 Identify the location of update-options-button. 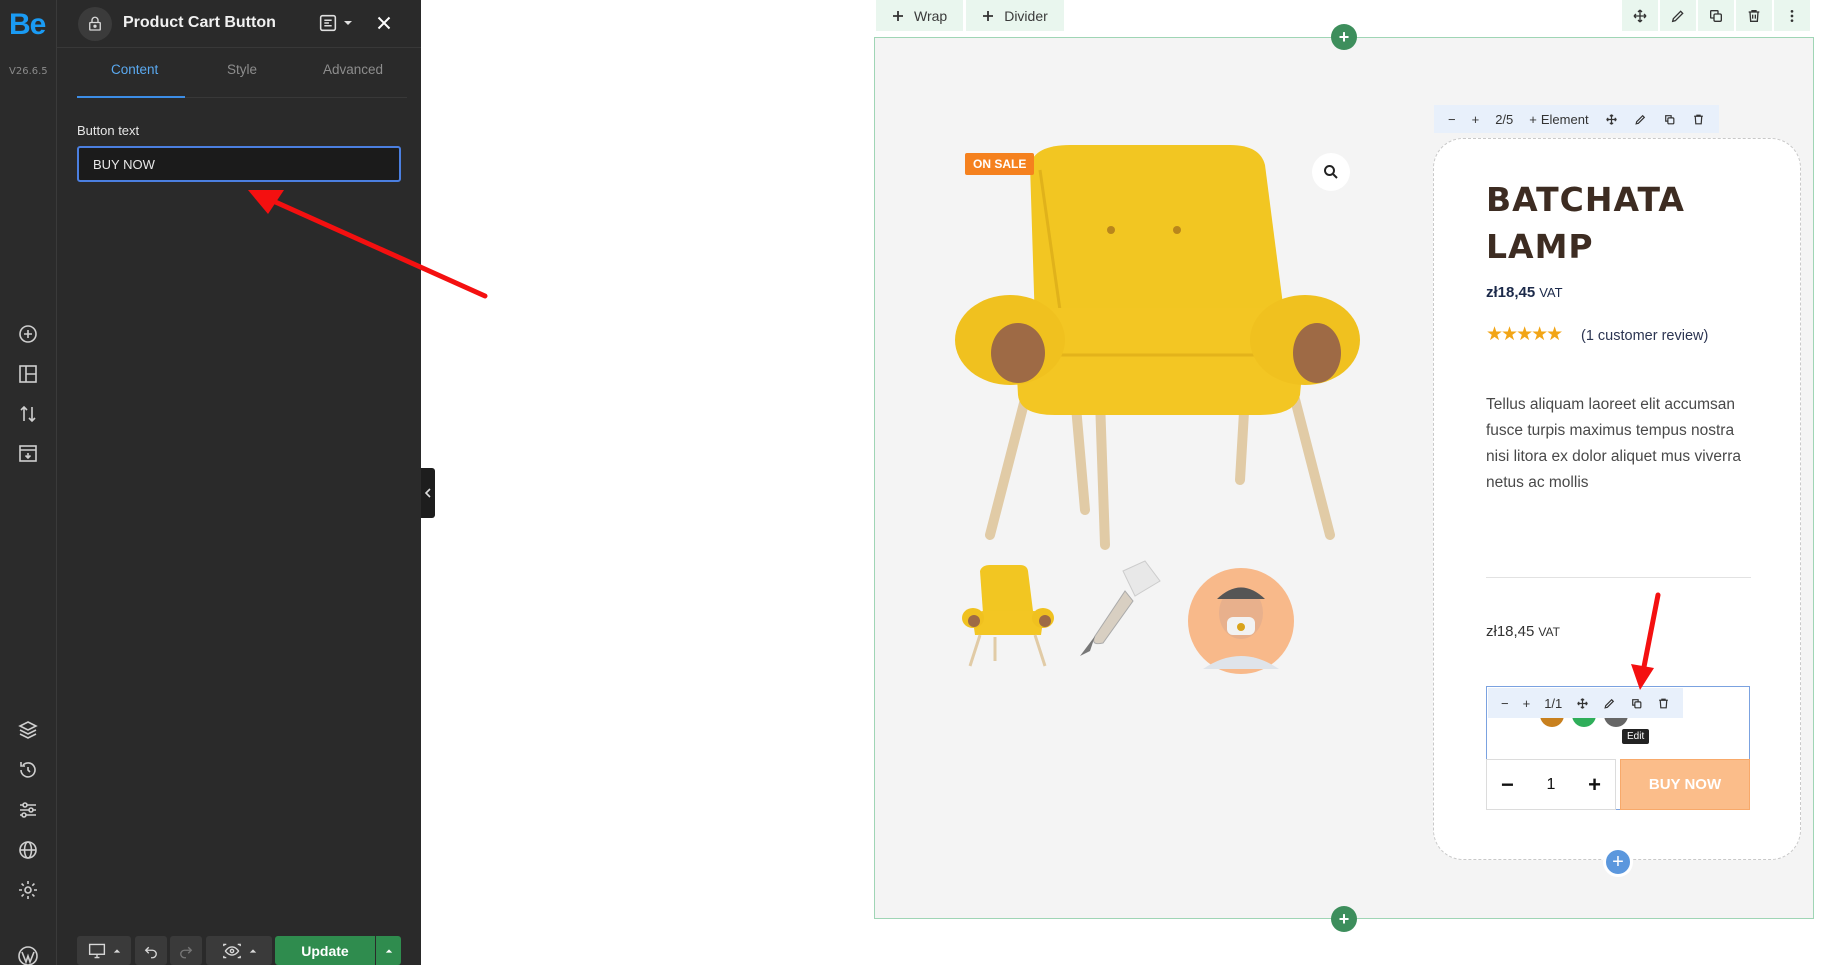
(388, 950).